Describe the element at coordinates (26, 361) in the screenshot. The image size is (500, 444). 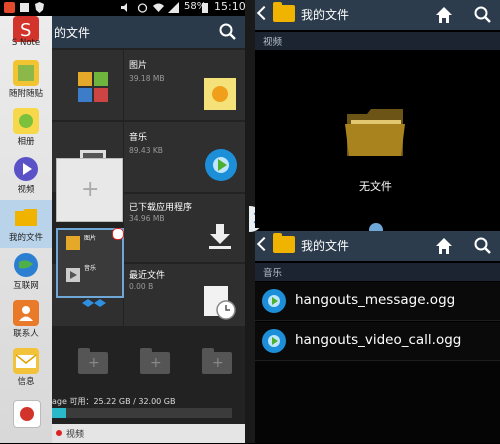
I see `envelope-icon` at that location.